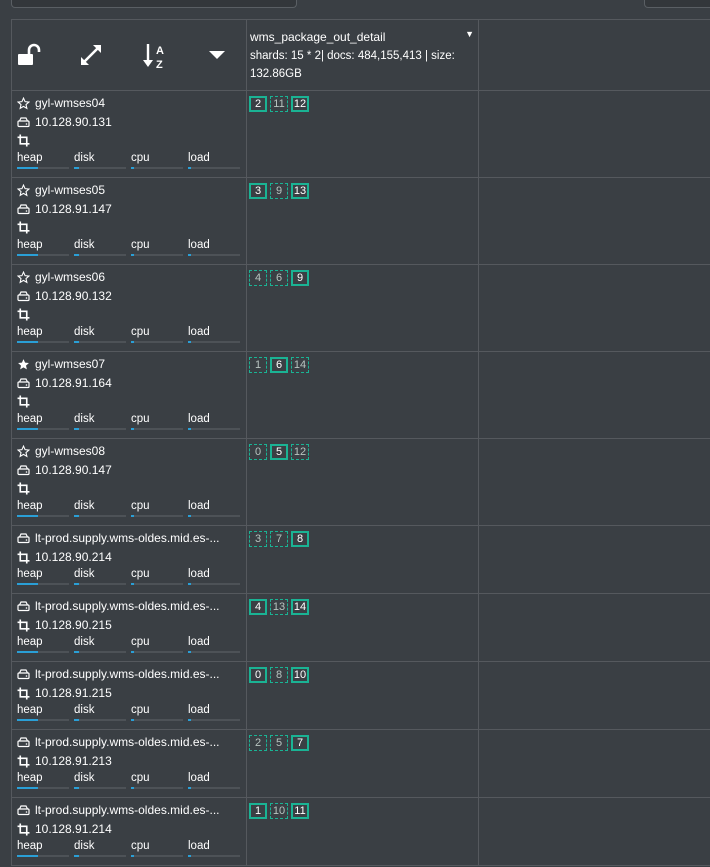  I want to click on replica-shard: 12, so click(300, 452).